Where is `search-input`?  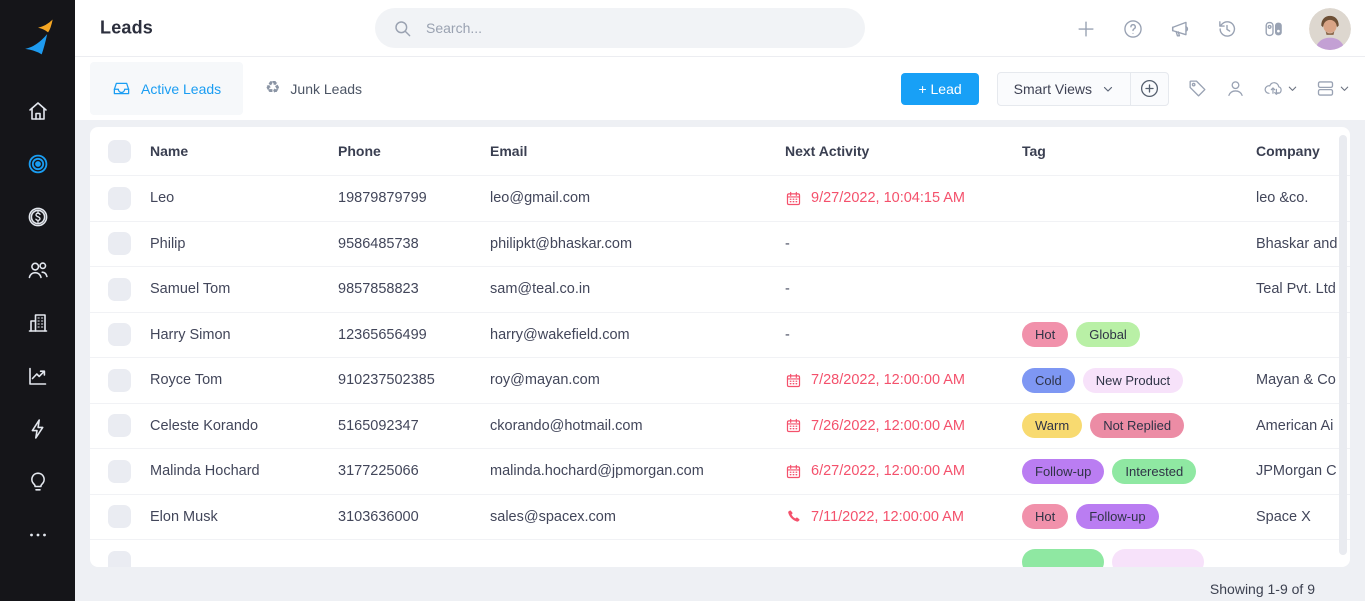
search-input is located at coordinates (636, 28).